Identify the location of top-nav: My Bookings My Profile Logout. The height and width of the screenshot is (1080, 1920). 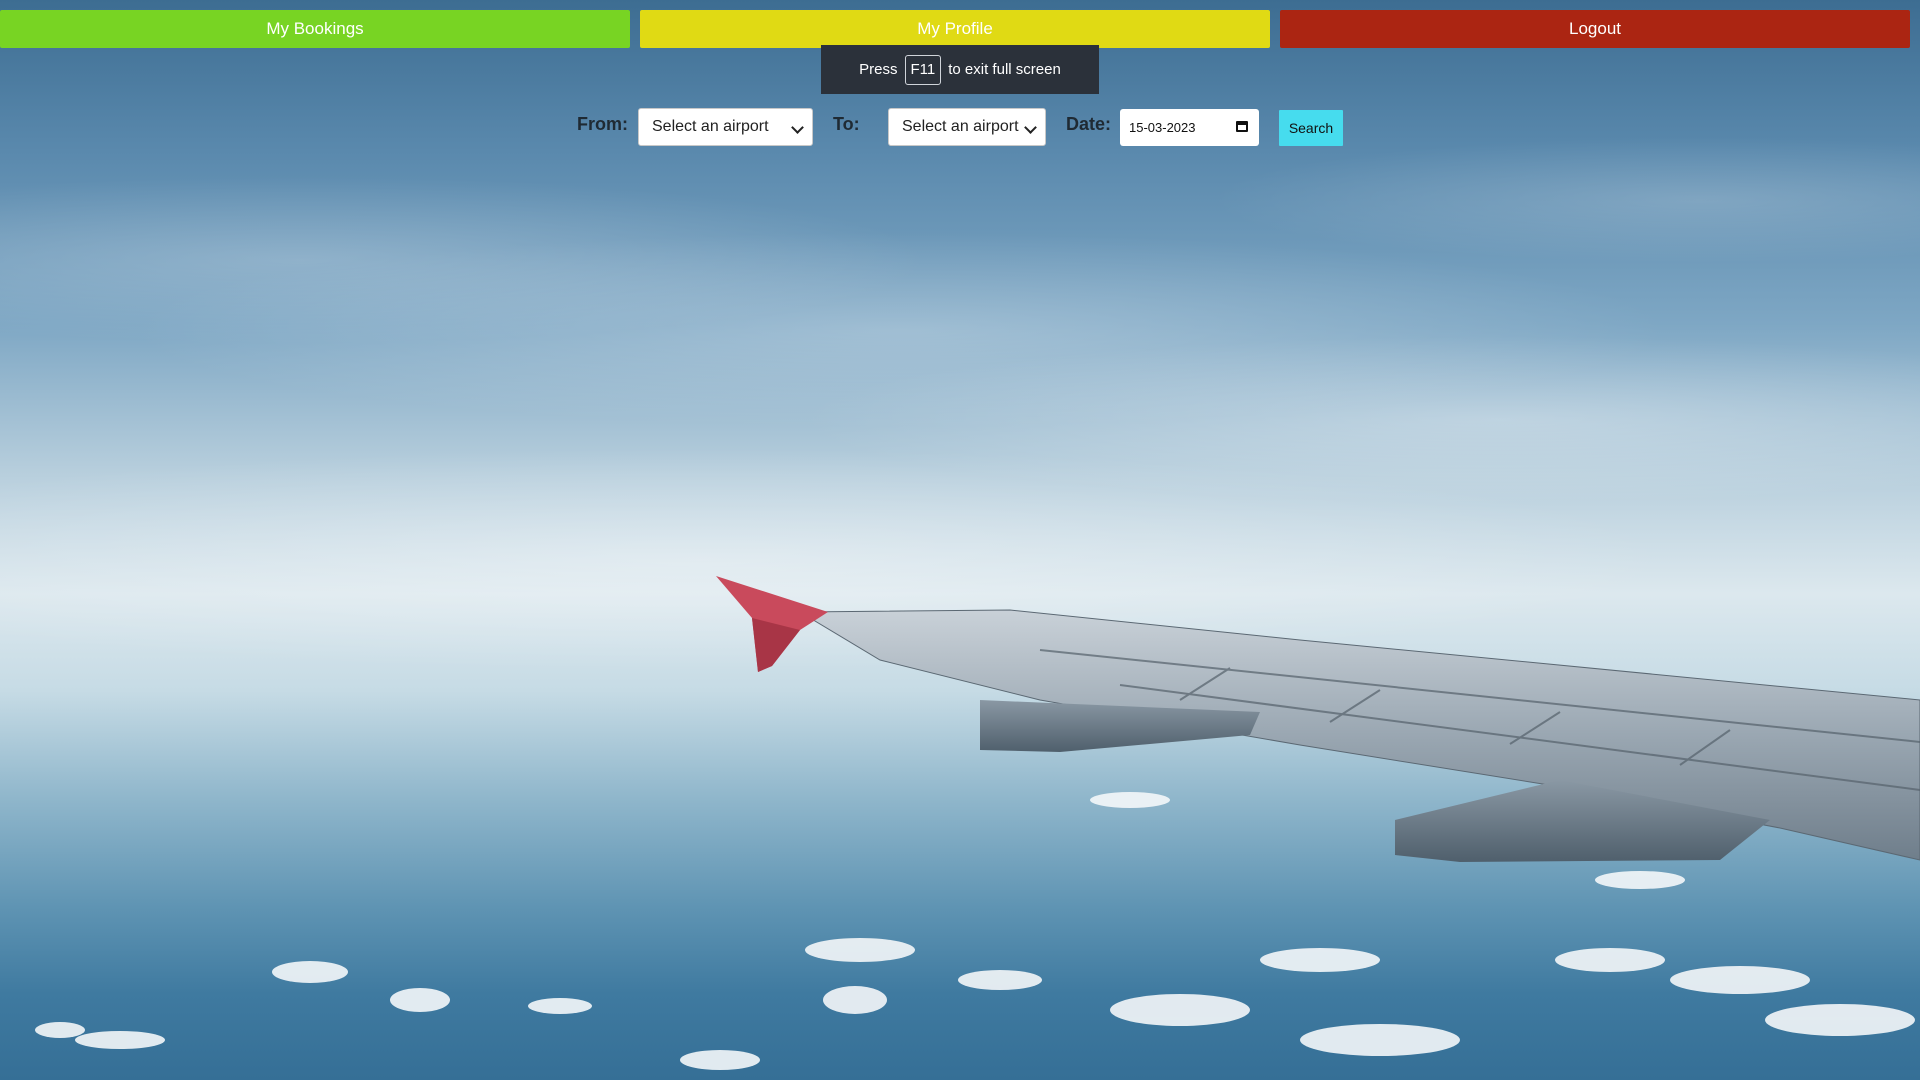
(955, 29).